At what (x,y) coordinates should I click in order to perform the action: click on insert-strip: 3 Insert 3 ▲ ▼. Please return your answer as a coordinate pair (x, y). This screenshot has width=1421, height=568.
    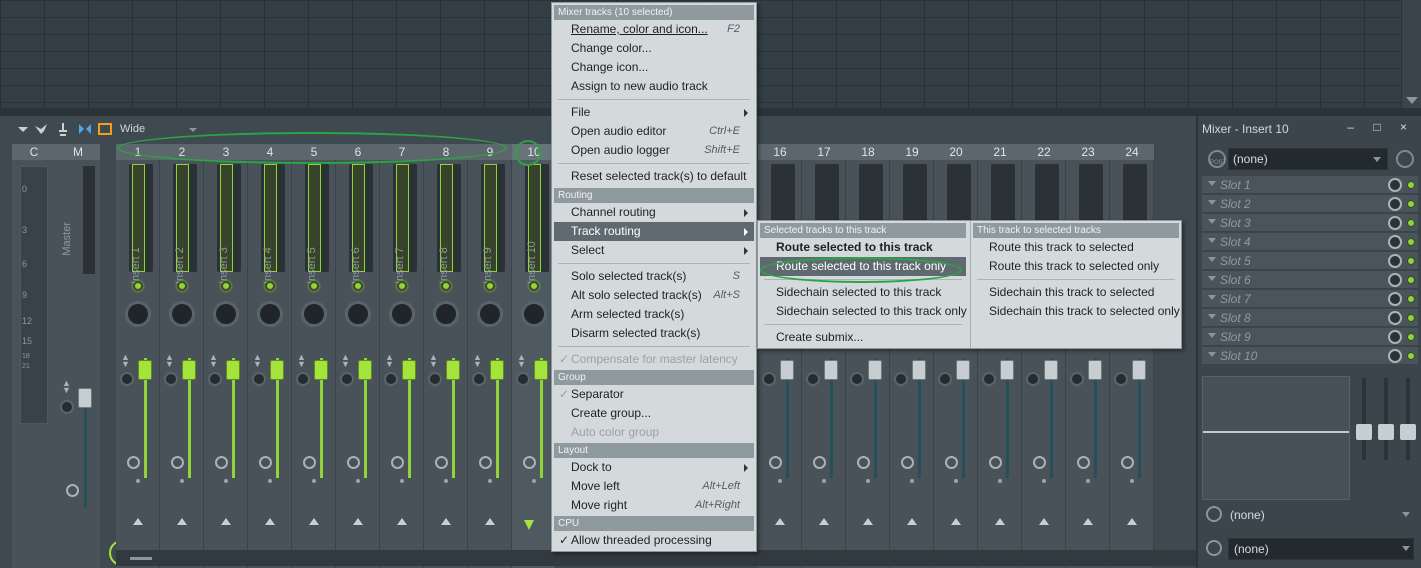
    Looking at the image, I should click on (226, 356).